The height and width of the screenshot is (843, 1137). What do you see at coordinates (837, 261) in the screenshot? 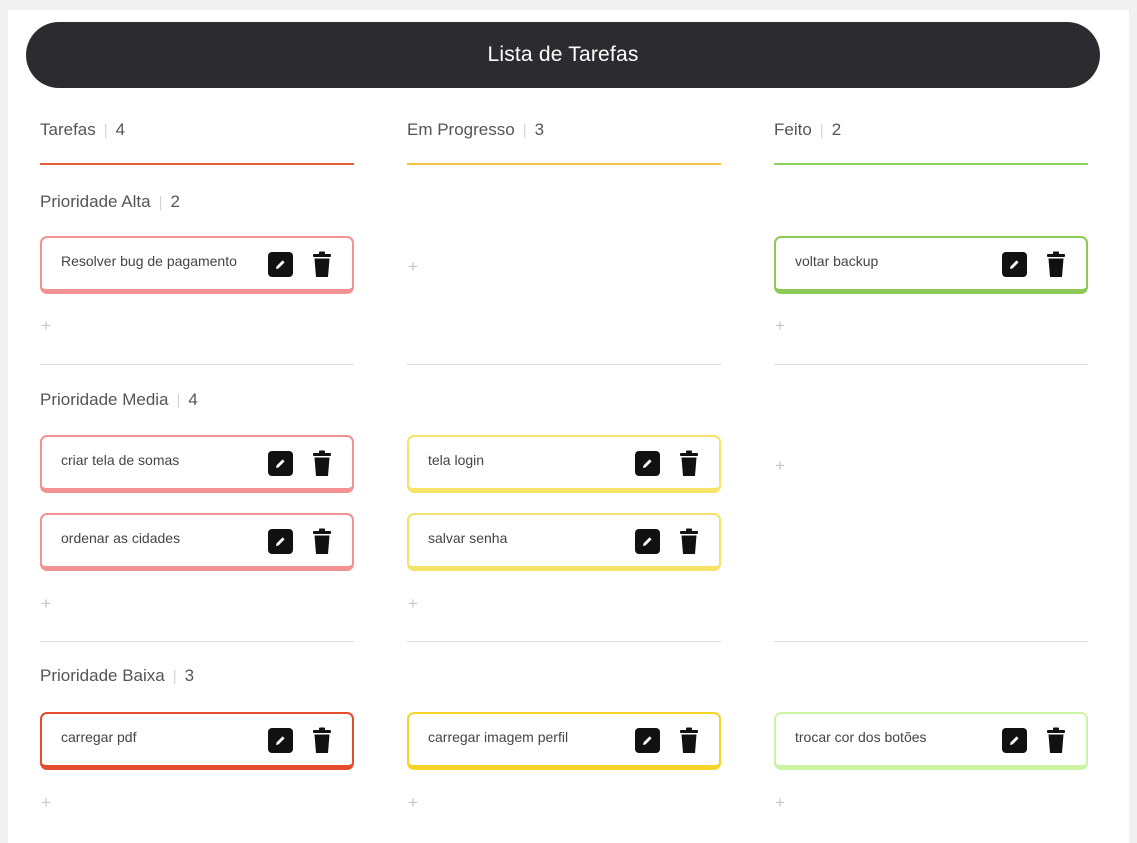
I see `task-label: voltar backup` at bounding box center [837, 261].